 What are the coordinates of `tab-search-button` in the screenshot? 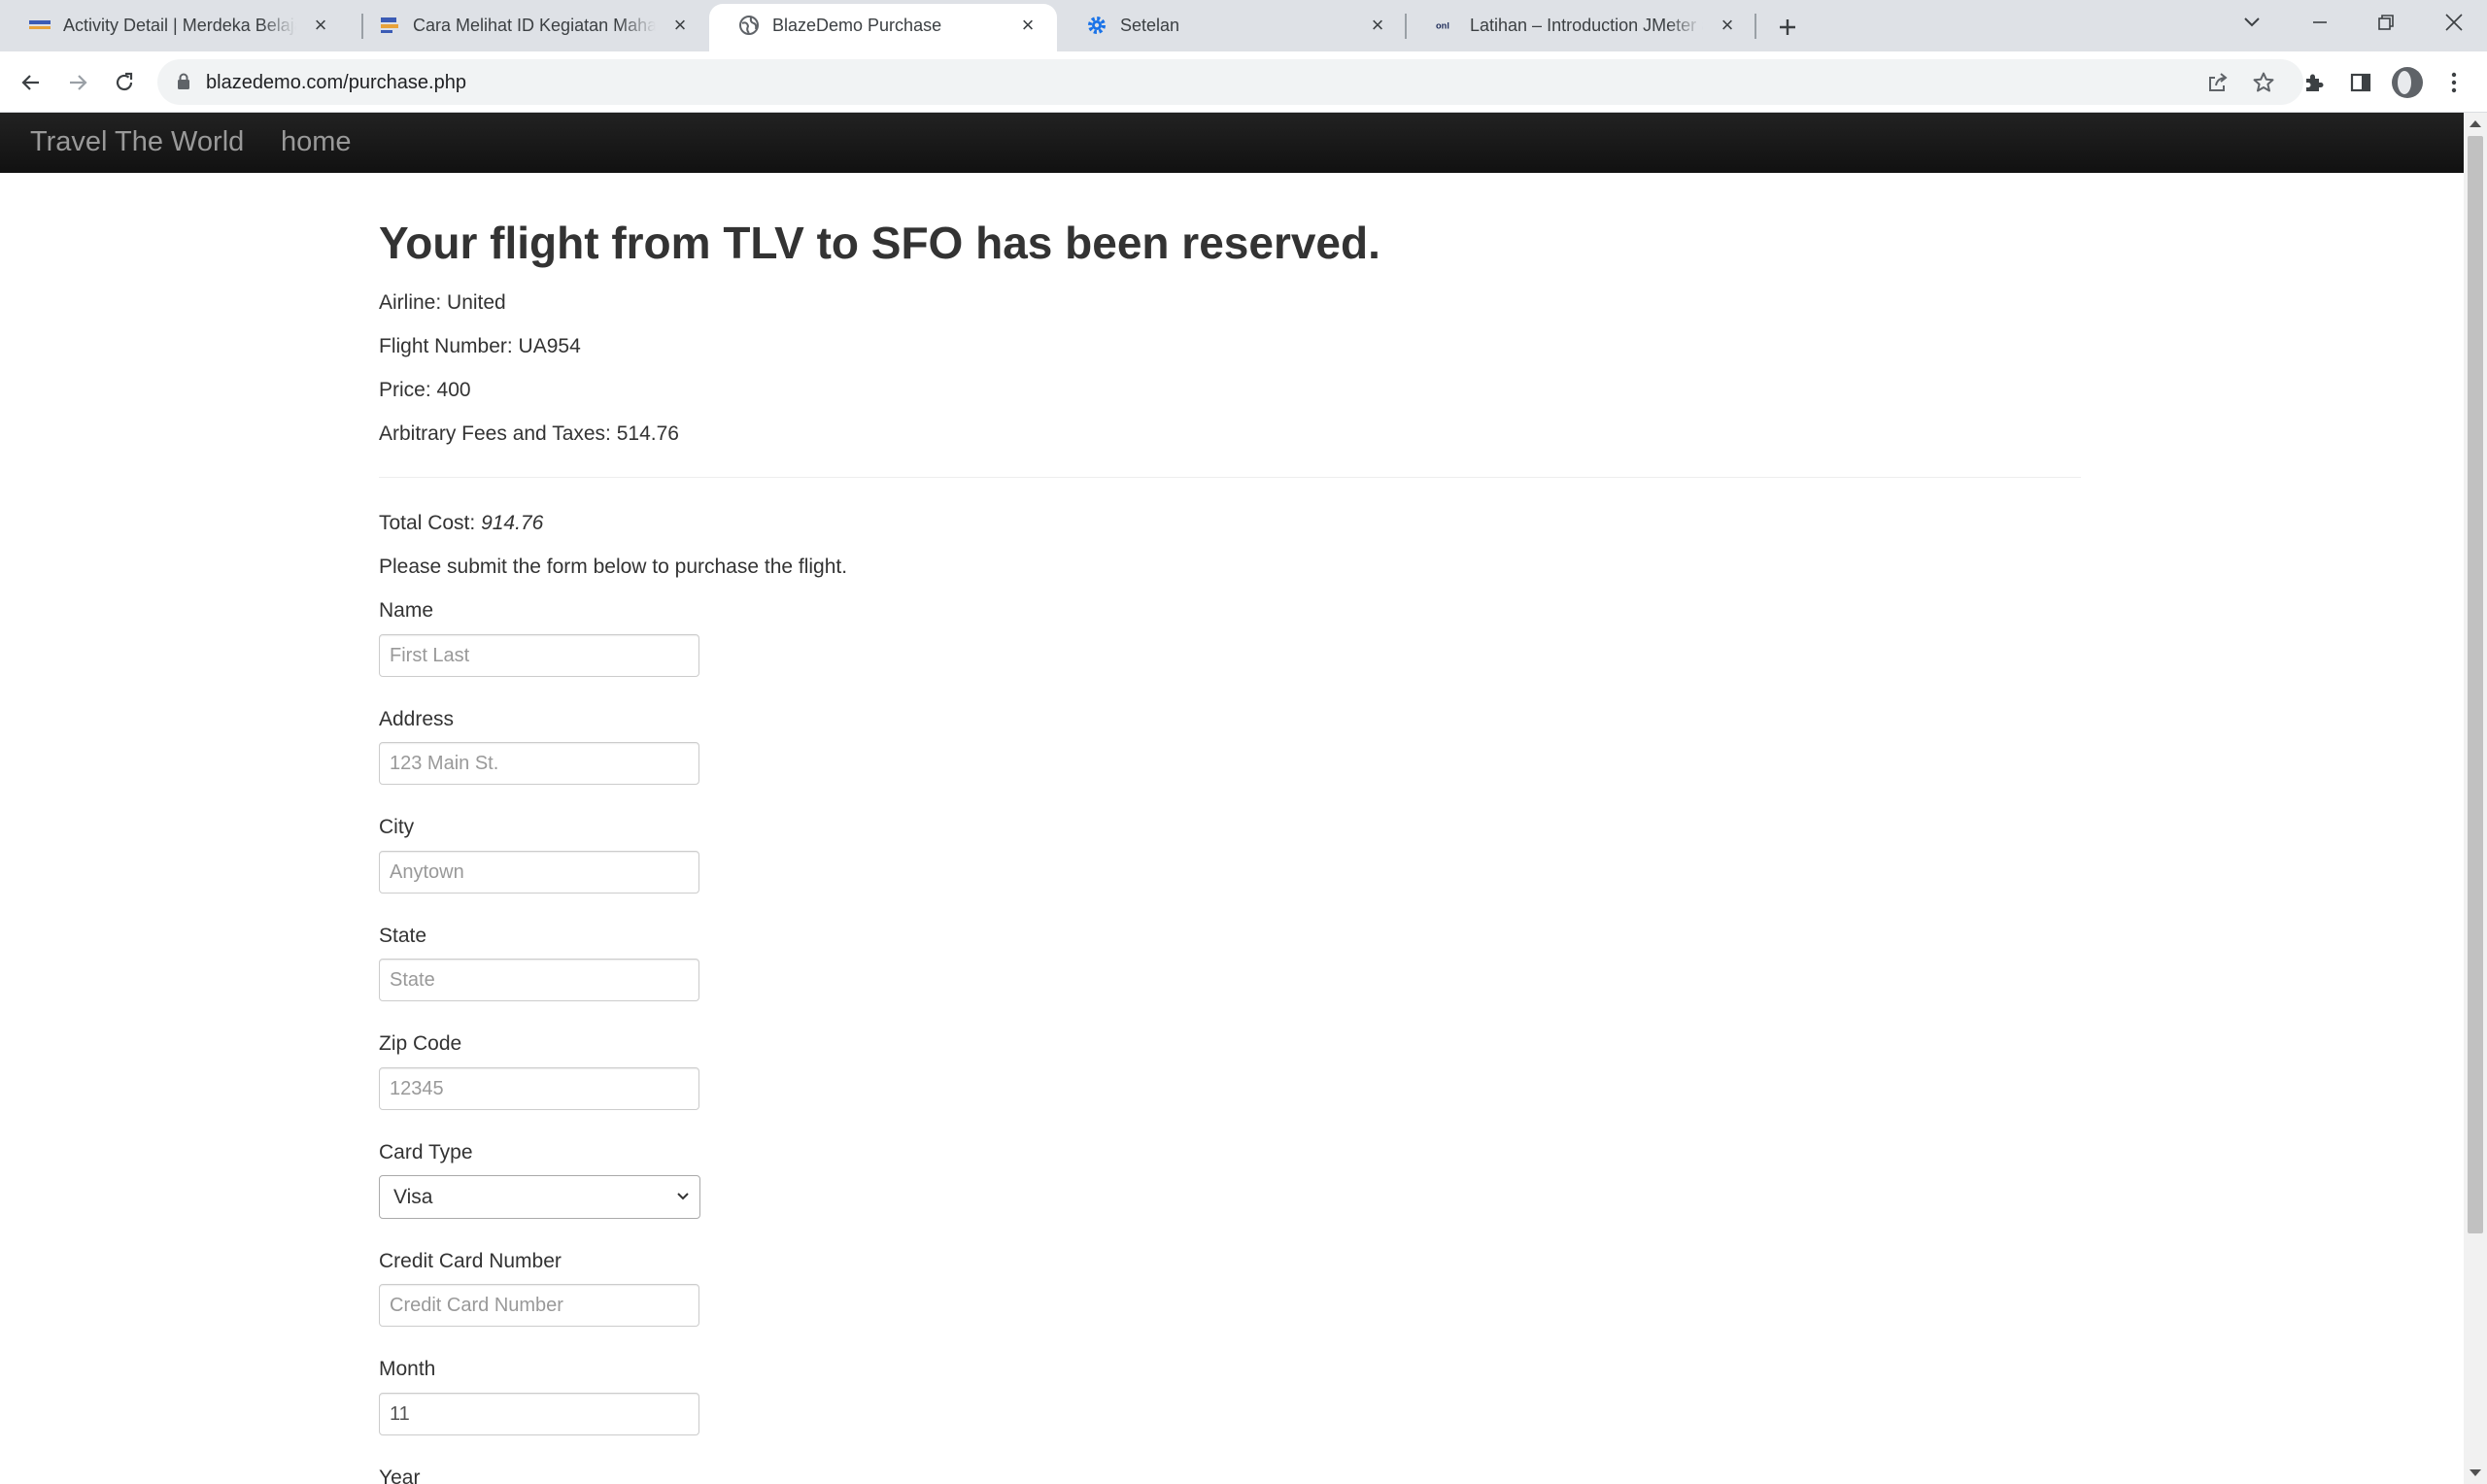 It's located at (2252, 22).